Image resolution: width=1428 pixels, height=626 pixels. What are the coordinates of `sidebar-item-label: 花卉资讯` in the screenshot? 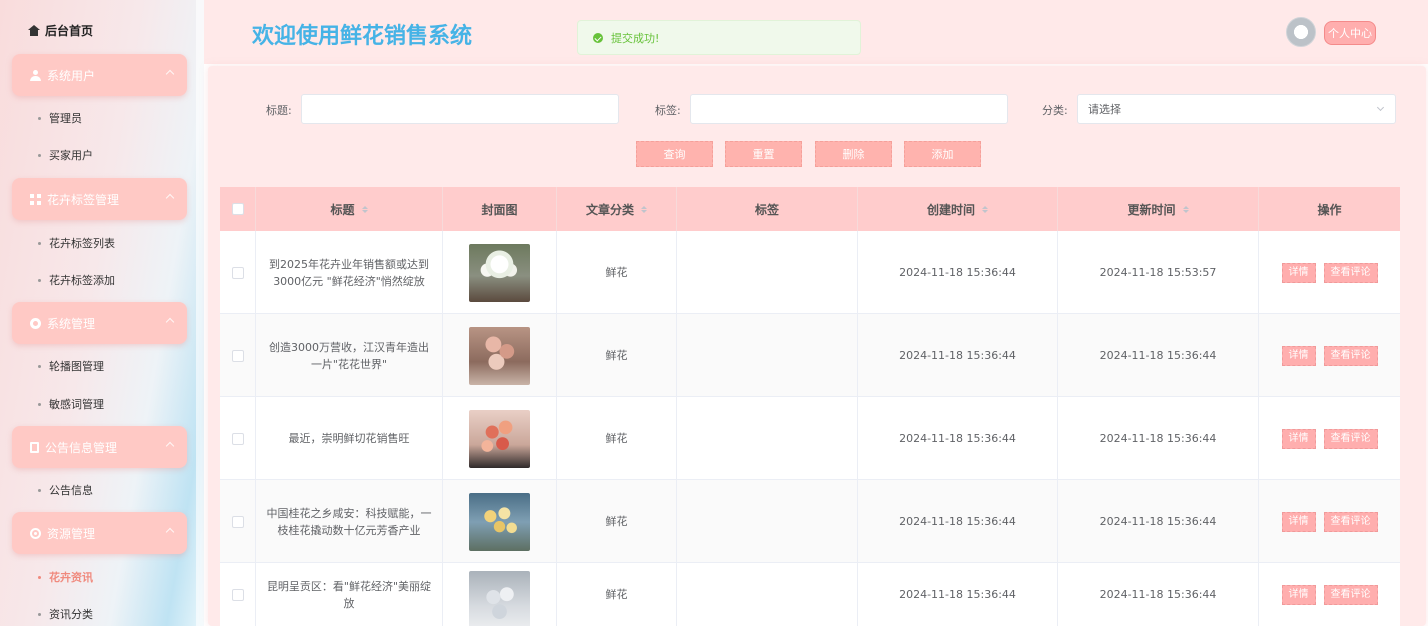 It's located at (71, 577).